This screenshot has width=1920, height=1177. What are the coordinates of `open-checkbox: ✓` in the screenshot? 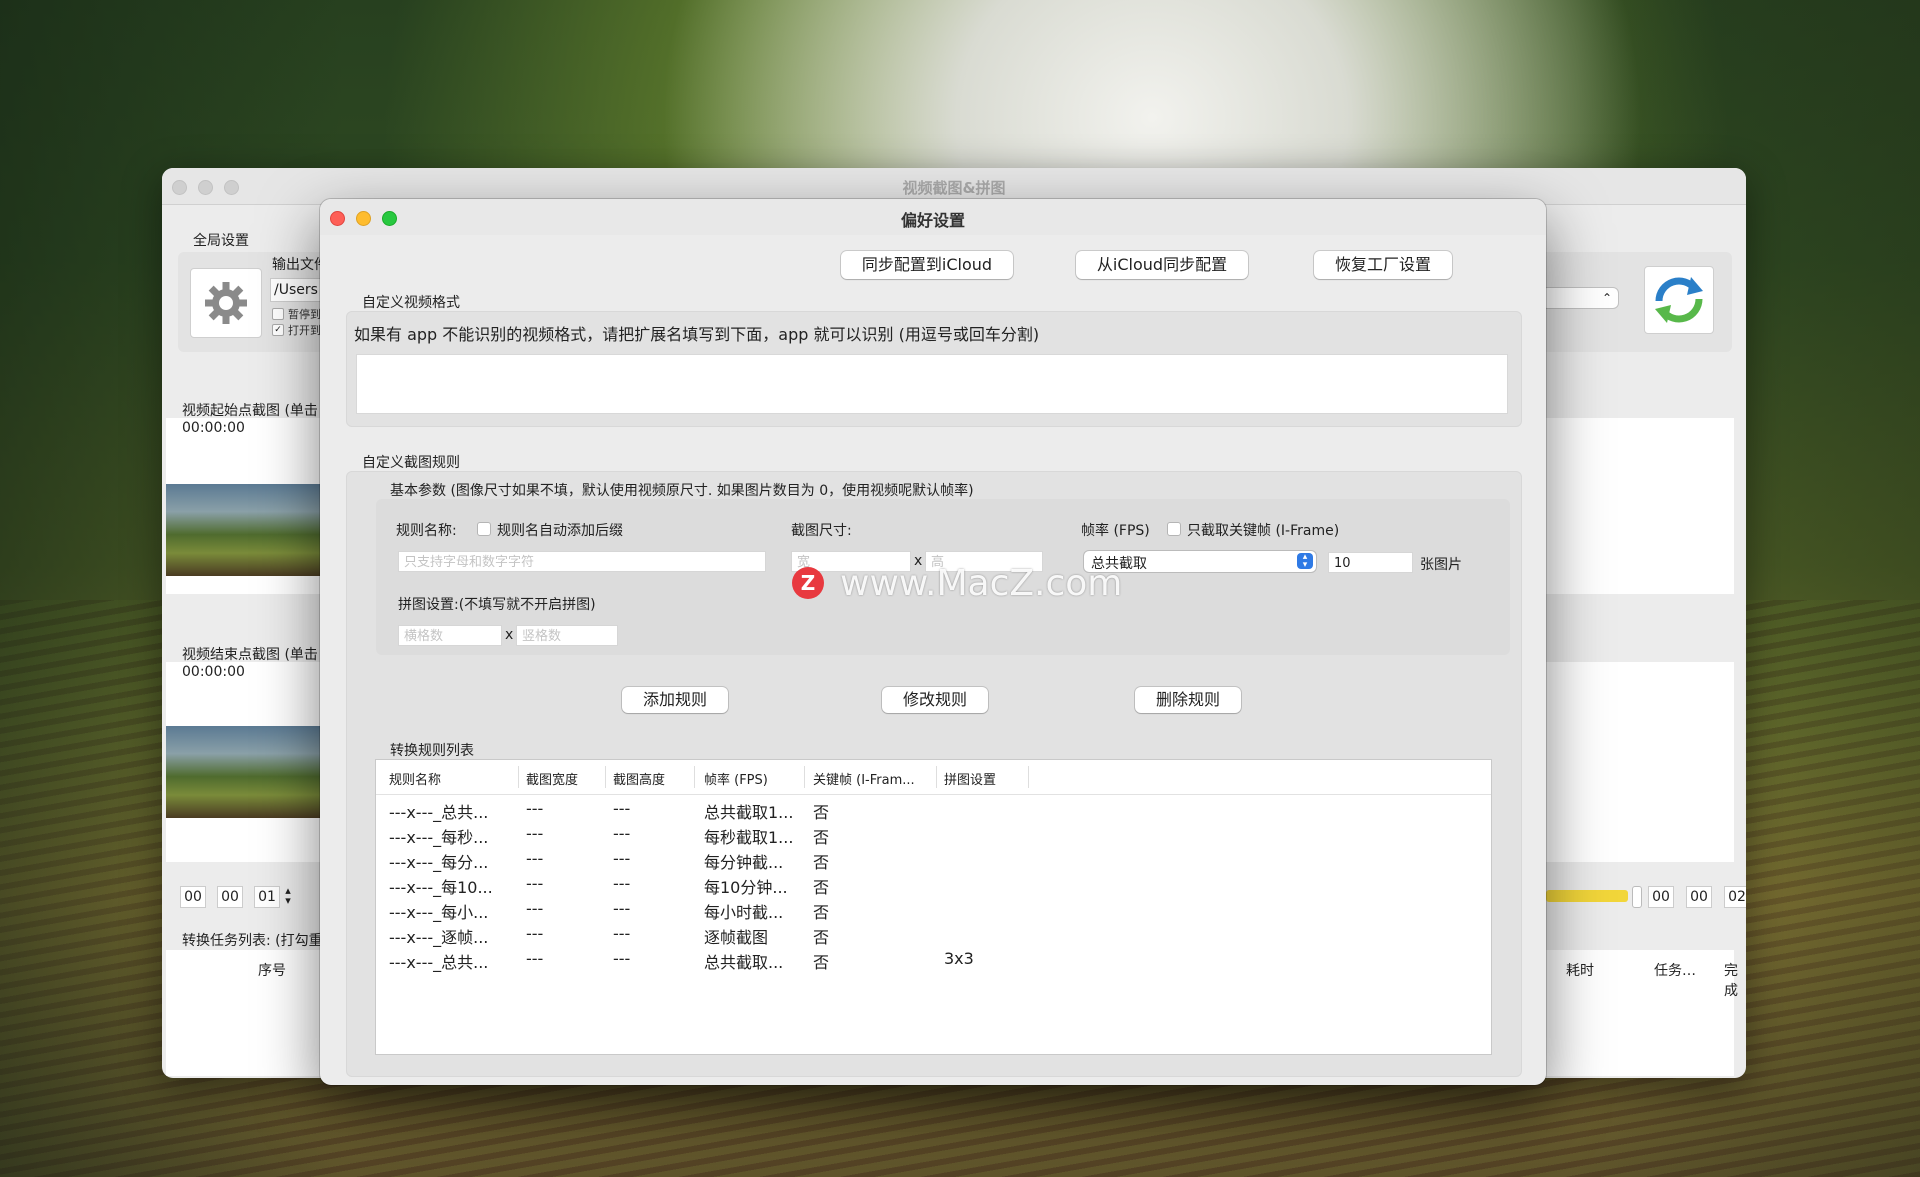 It's located at (278, 330).